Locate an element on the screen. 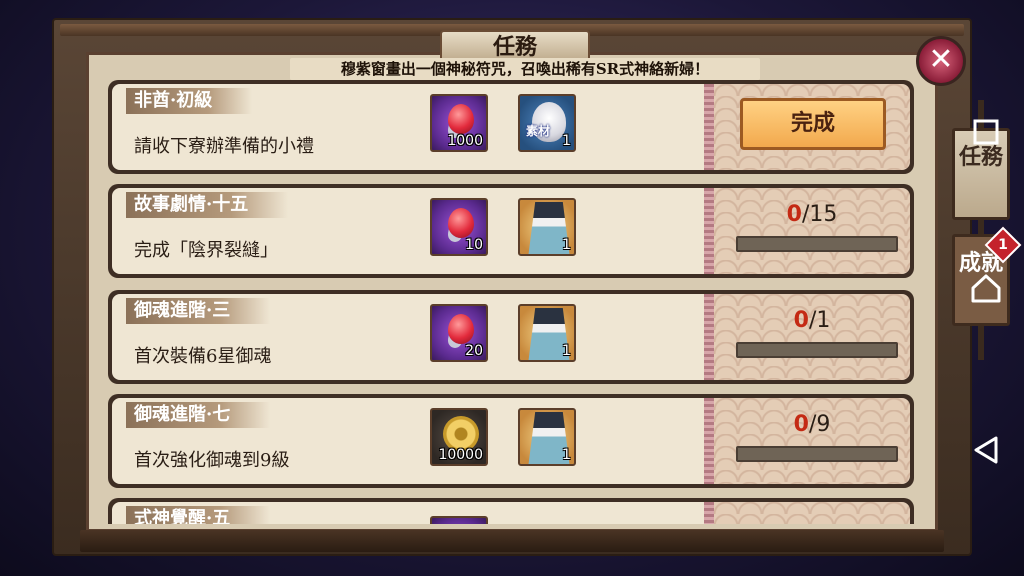 Image resolution: width=1024 pixels, height=576 pixels. task-desc: 首次裝備6星御魂 is located at coordinates (203, 356).